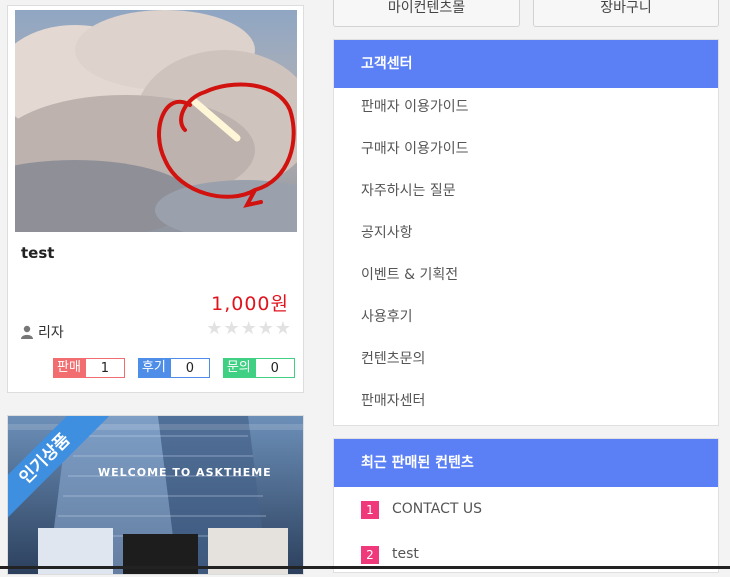  I want to click on banner-text: WELCOME TO ASKTHEME, so click(185, 472).